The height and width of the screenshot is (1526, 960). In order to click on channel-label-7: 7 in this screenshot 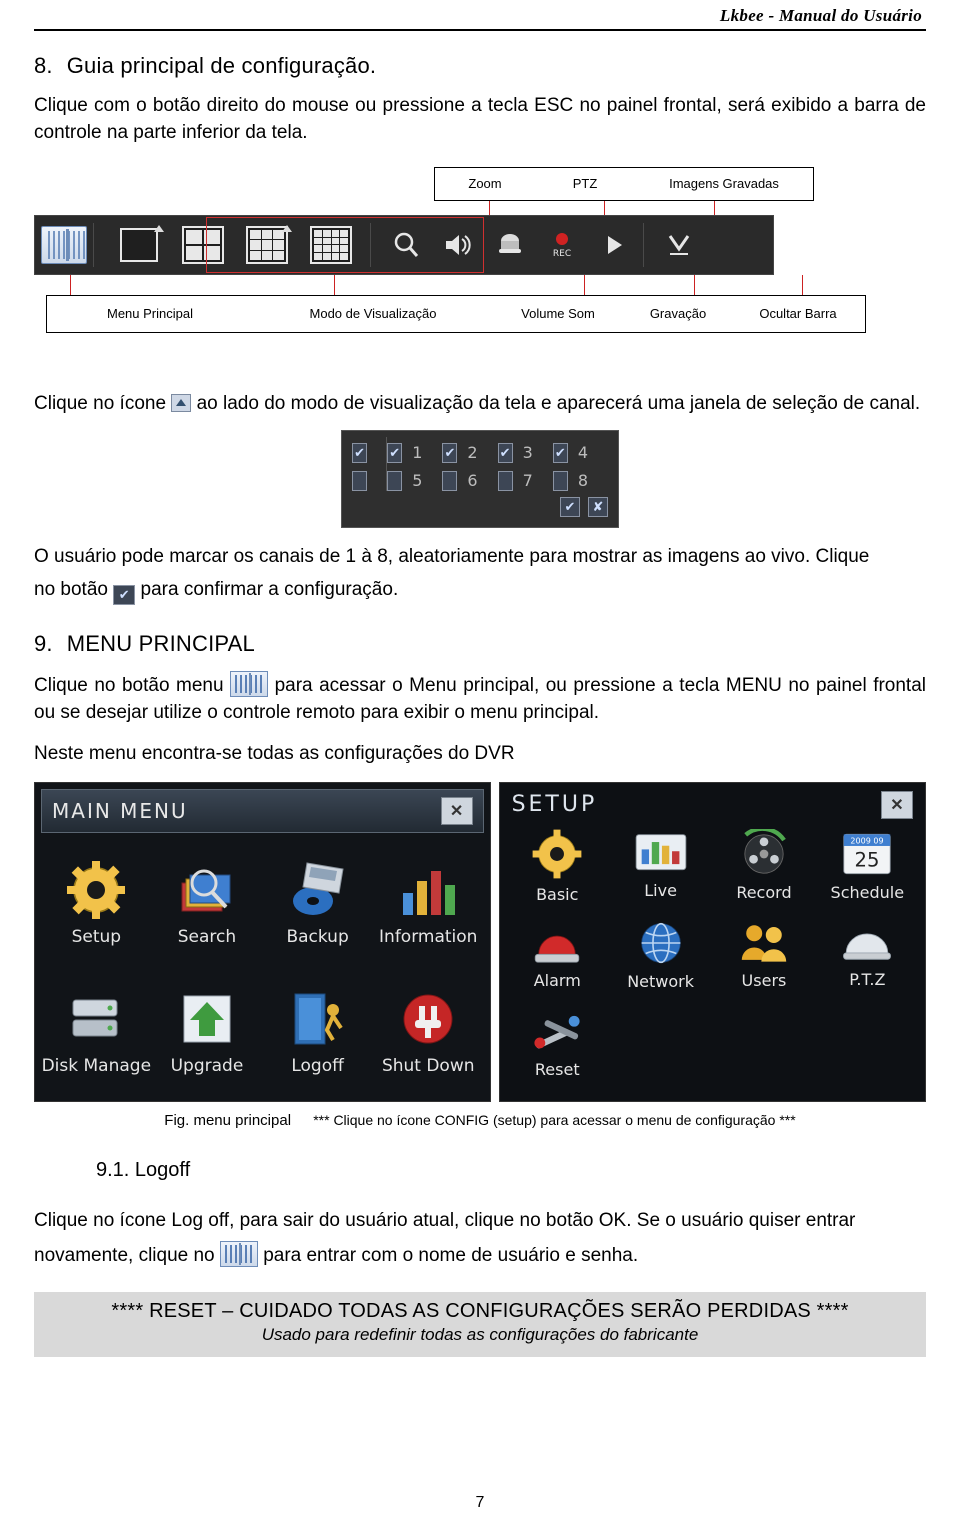, I will do `click(527, 481)`.